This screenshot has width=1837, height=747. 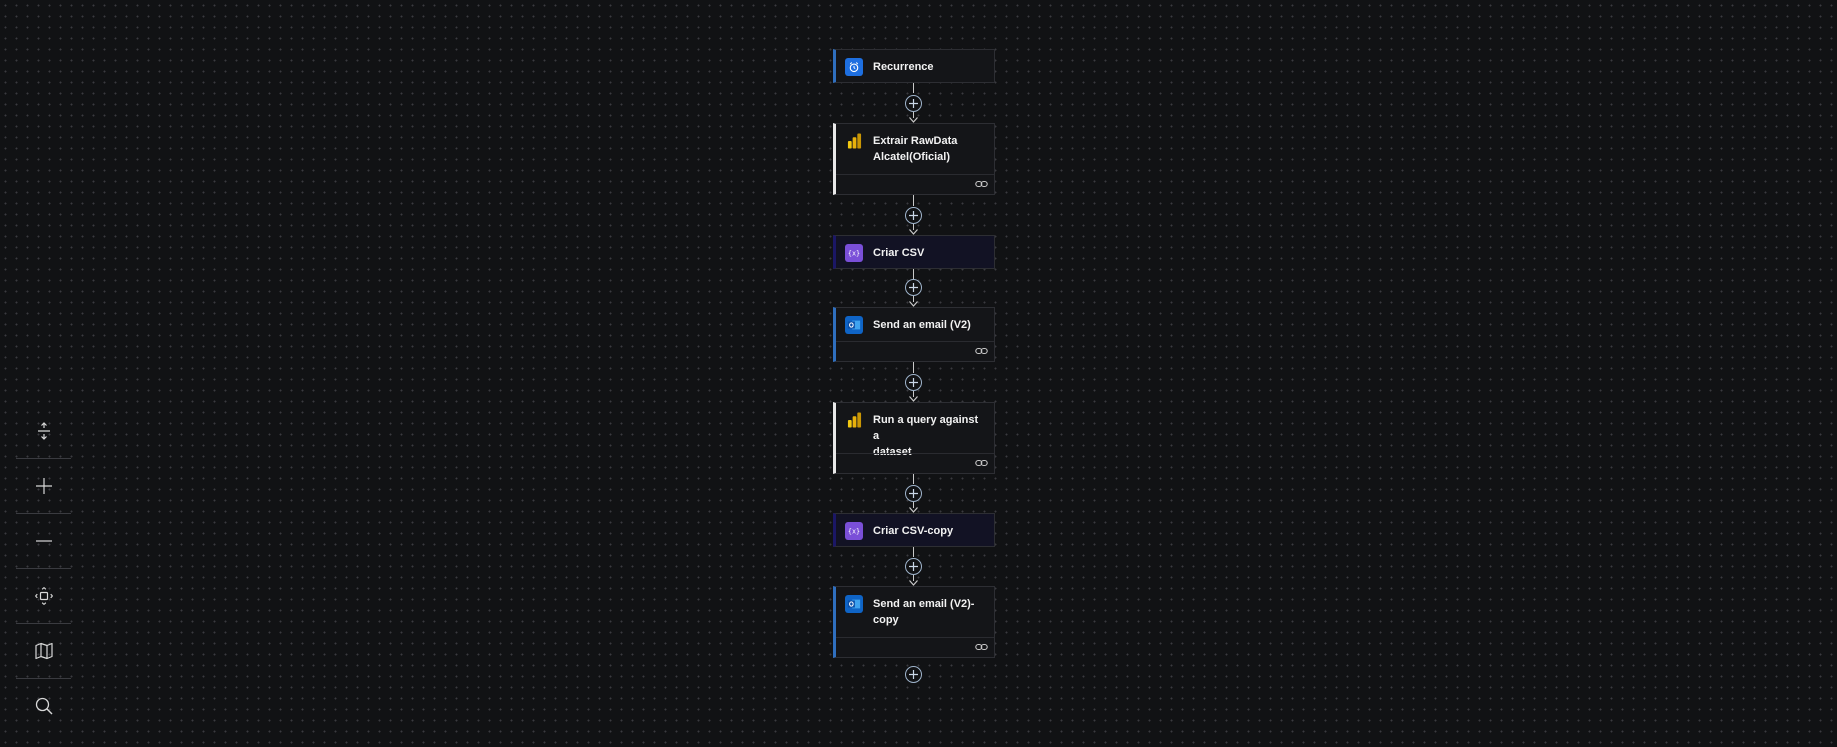 I want to click on canvas-toolbar, so click(x=43, y=568).